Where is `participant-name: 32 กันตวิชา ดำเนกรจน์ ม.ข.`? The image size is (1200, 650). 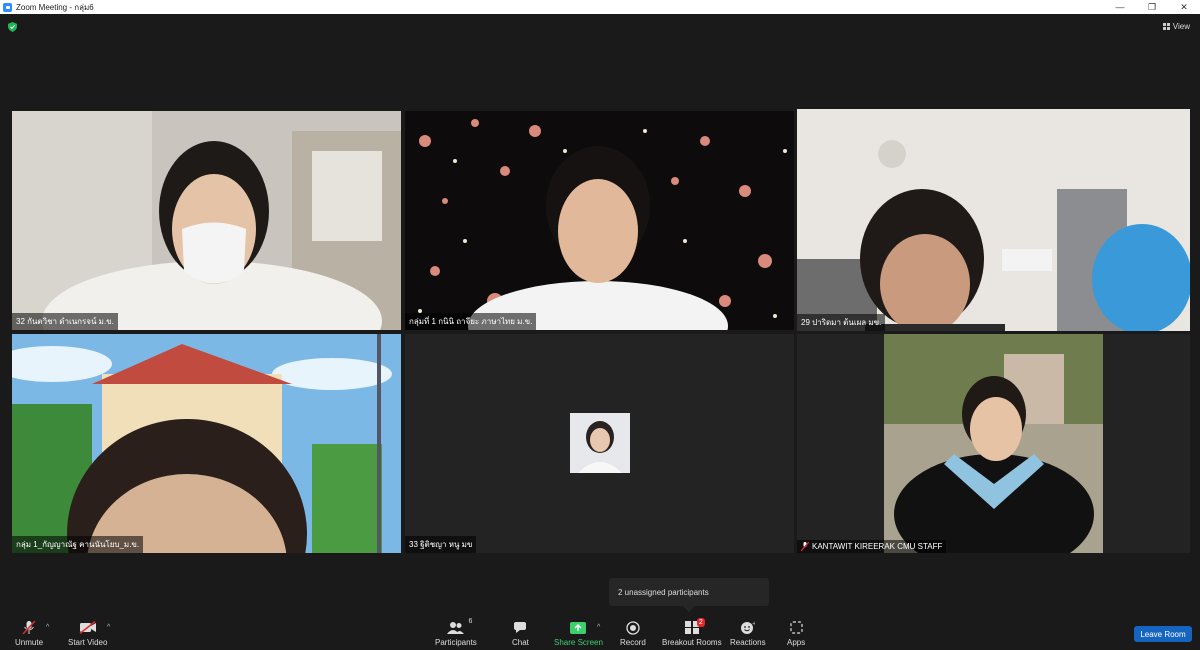
participant-name: 32 กันตวิชา ดำเนกรจน์ ม.ข. is located at coordinates (65, 321).